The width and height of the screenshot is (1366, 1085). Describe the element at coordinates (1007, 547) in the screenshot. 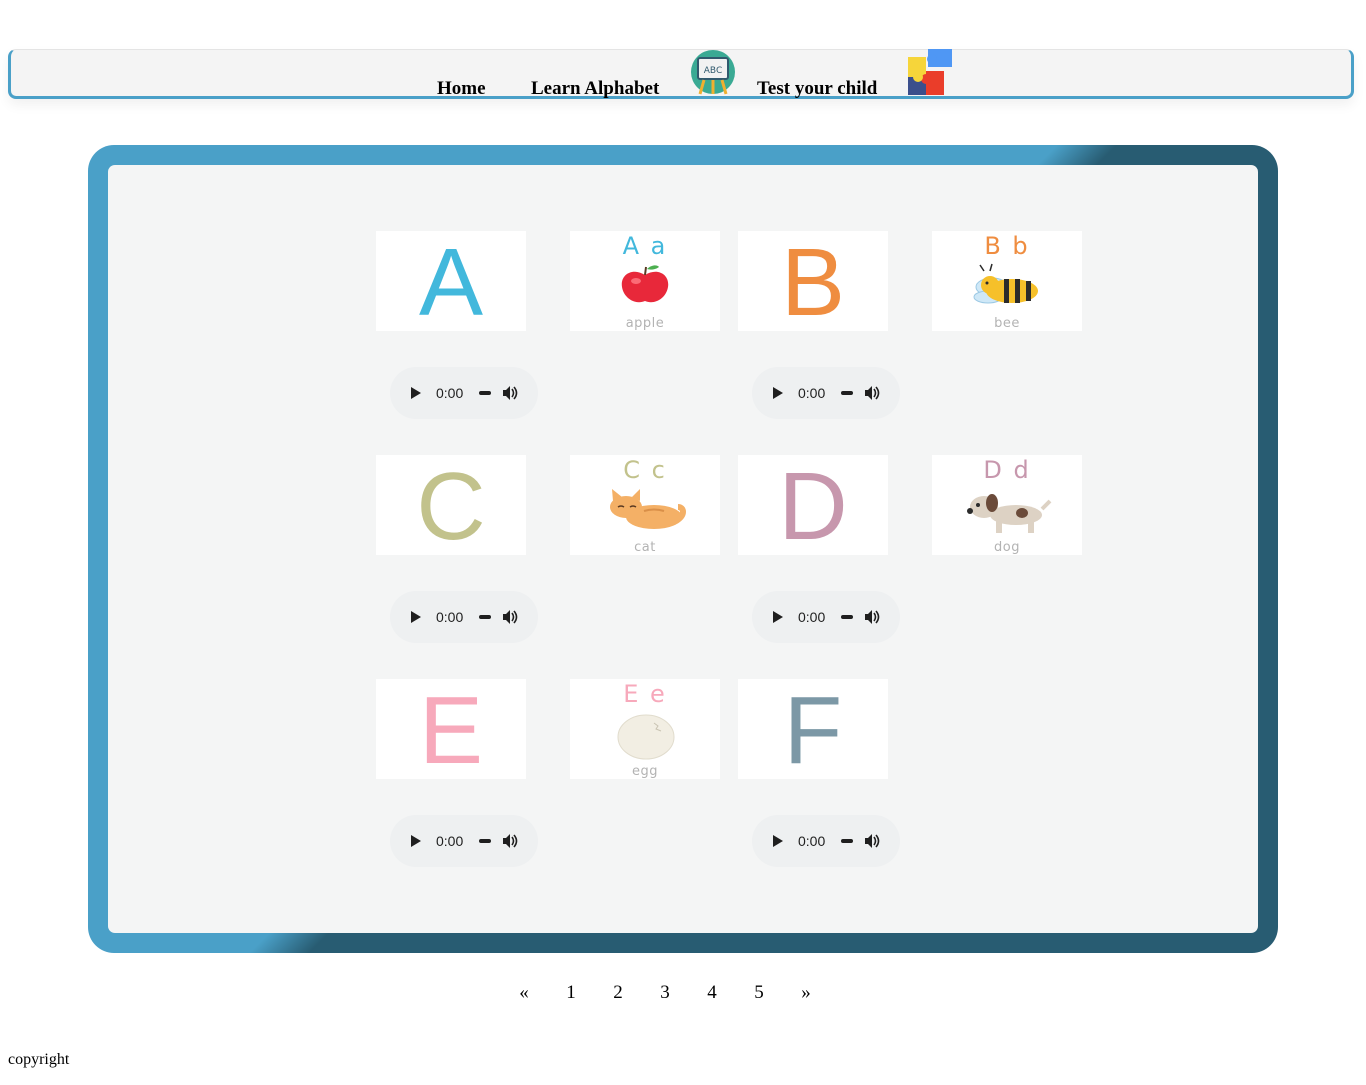

I see `word-label: dog` at that location.